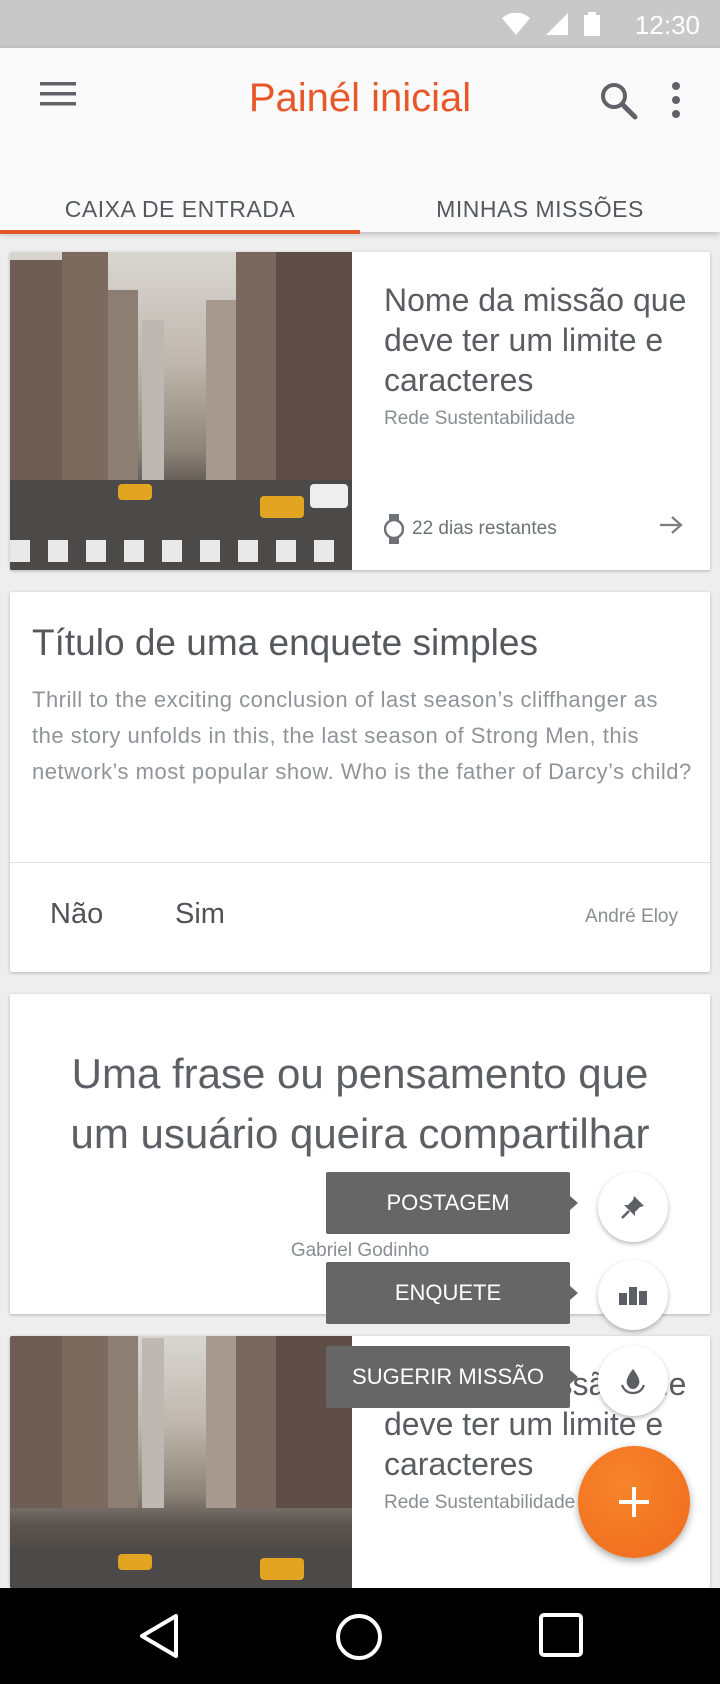 This screenshot has width=720, height=1684. Describe the element at coordinates (76, 914) in the screenshot. I see `poll-option-no: Não` at that location.